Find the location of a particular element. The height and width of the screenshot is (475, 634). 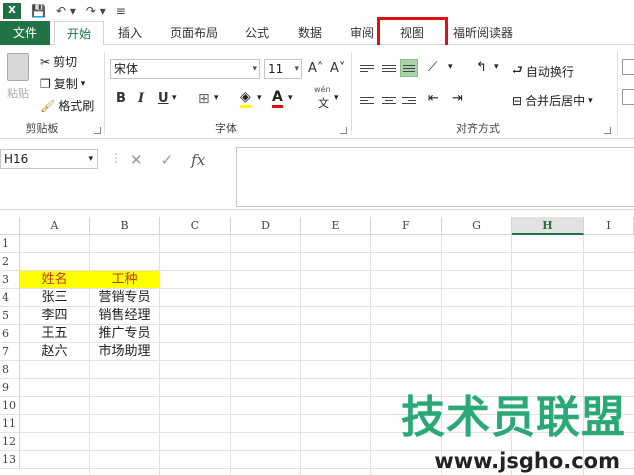

tab-home: 开始 is located at coordinates (79, 33).